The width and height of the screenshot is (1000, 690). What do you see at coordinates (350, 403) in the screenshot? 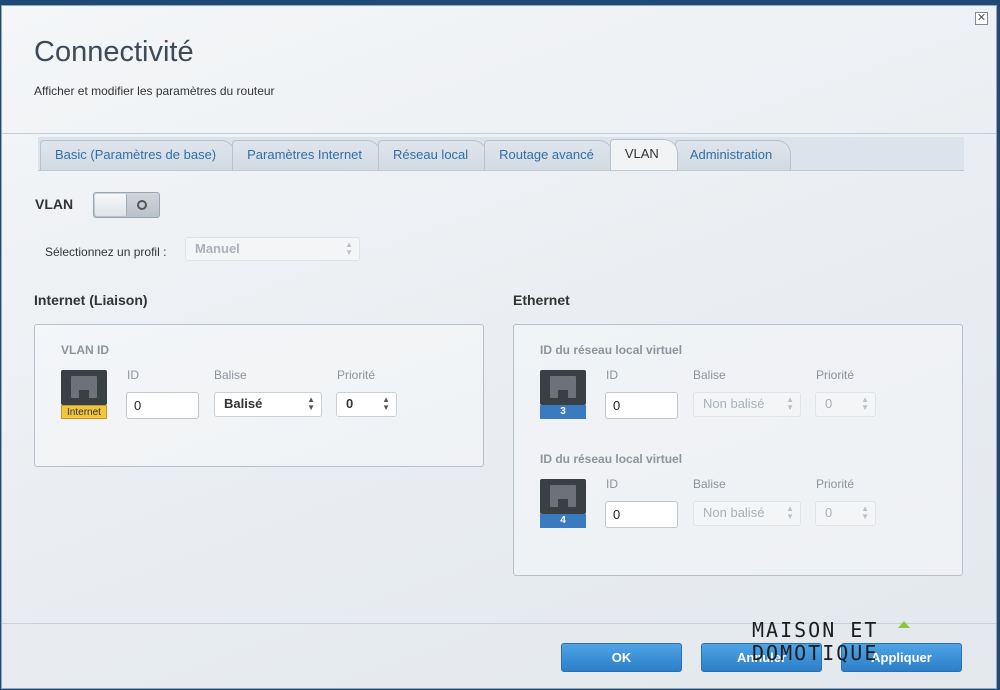
I see `internet-priority-value: 0` at bounding box center [350, 403].